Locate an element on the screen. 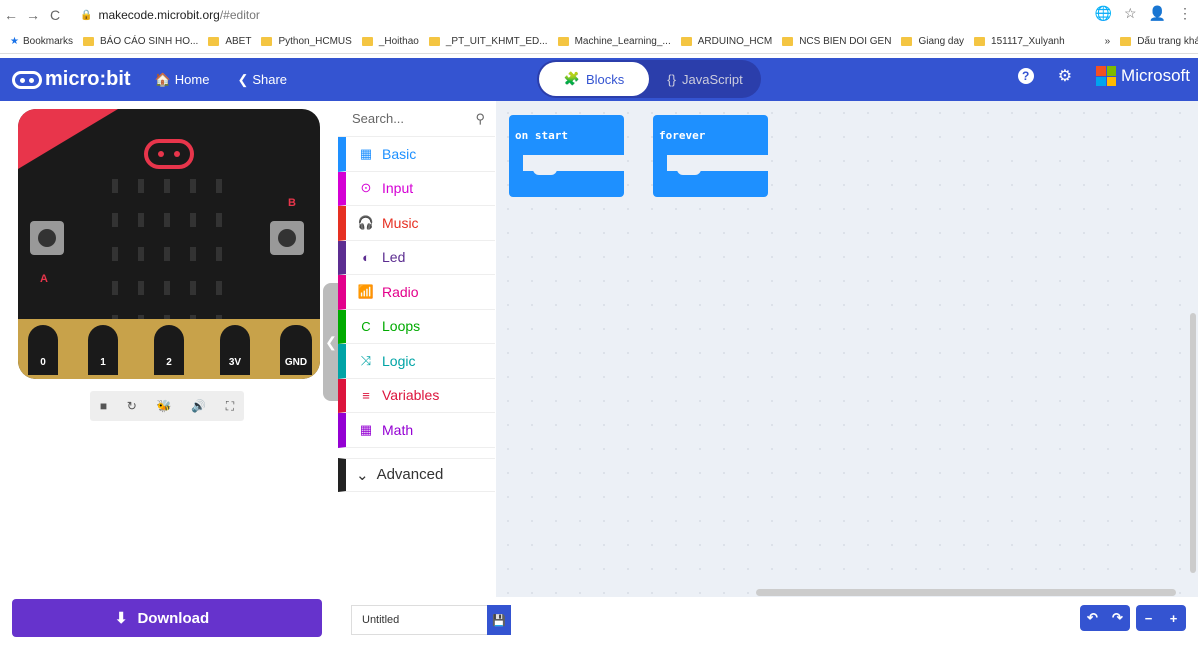 This screenshot has width=1198, height=648. fullscreen-icon: ⛶ is located at coordinates (230, 406).